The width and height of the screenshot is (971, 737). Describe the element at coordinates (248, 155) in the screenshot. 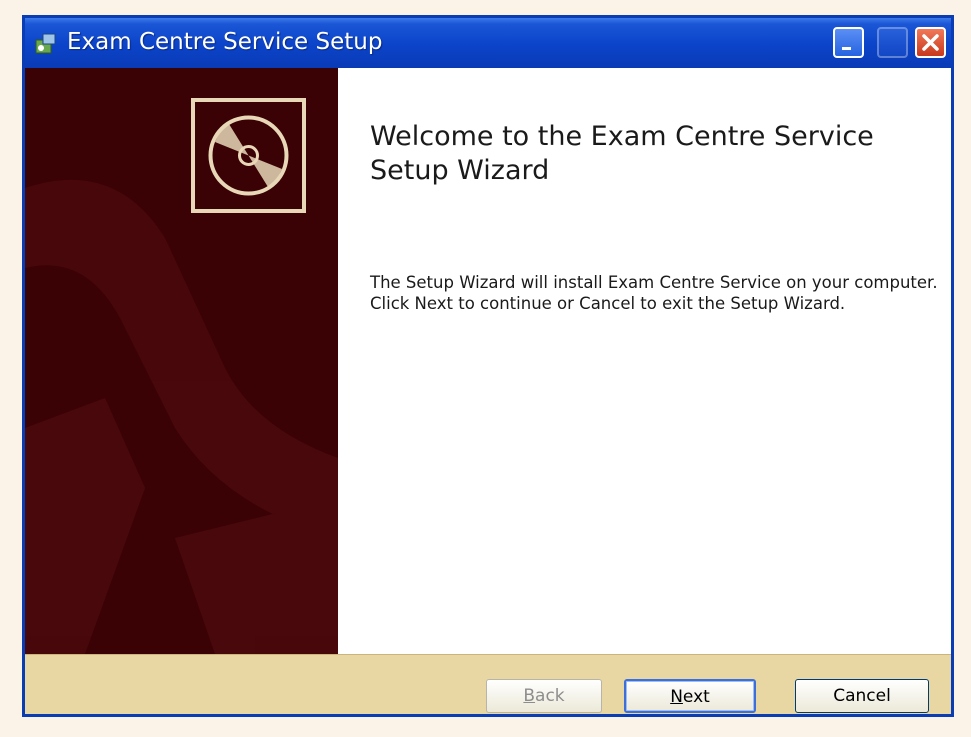

I see `cd-disc-icon` at that location.